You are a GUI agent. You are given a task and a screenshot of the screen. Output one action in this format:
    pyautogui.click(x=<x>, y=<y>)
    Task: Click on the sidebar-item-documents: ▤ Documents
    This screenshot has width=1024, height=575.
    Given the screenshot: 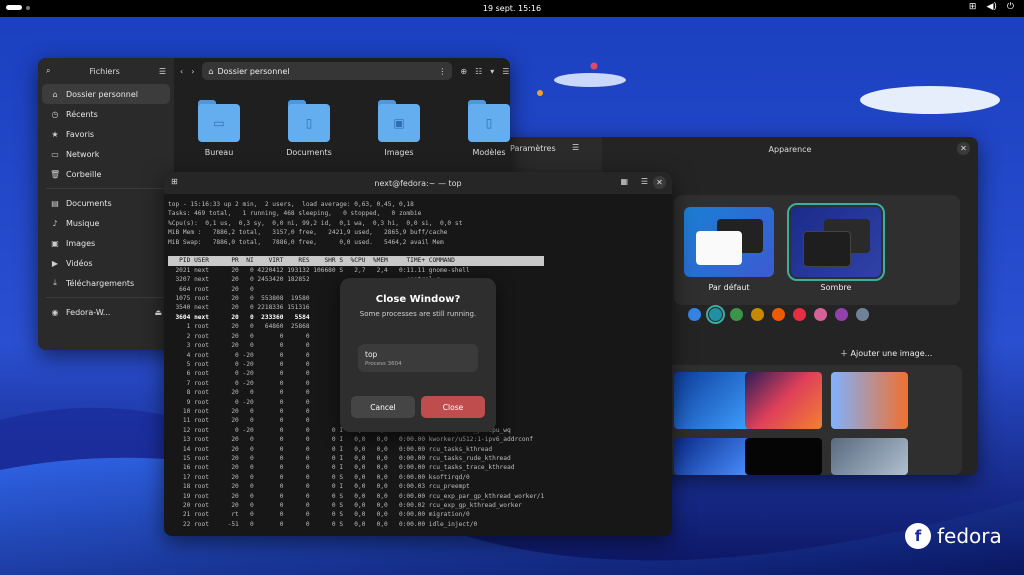 What is the action you would take?
    pyautogui.click(x=106, y=203)
    